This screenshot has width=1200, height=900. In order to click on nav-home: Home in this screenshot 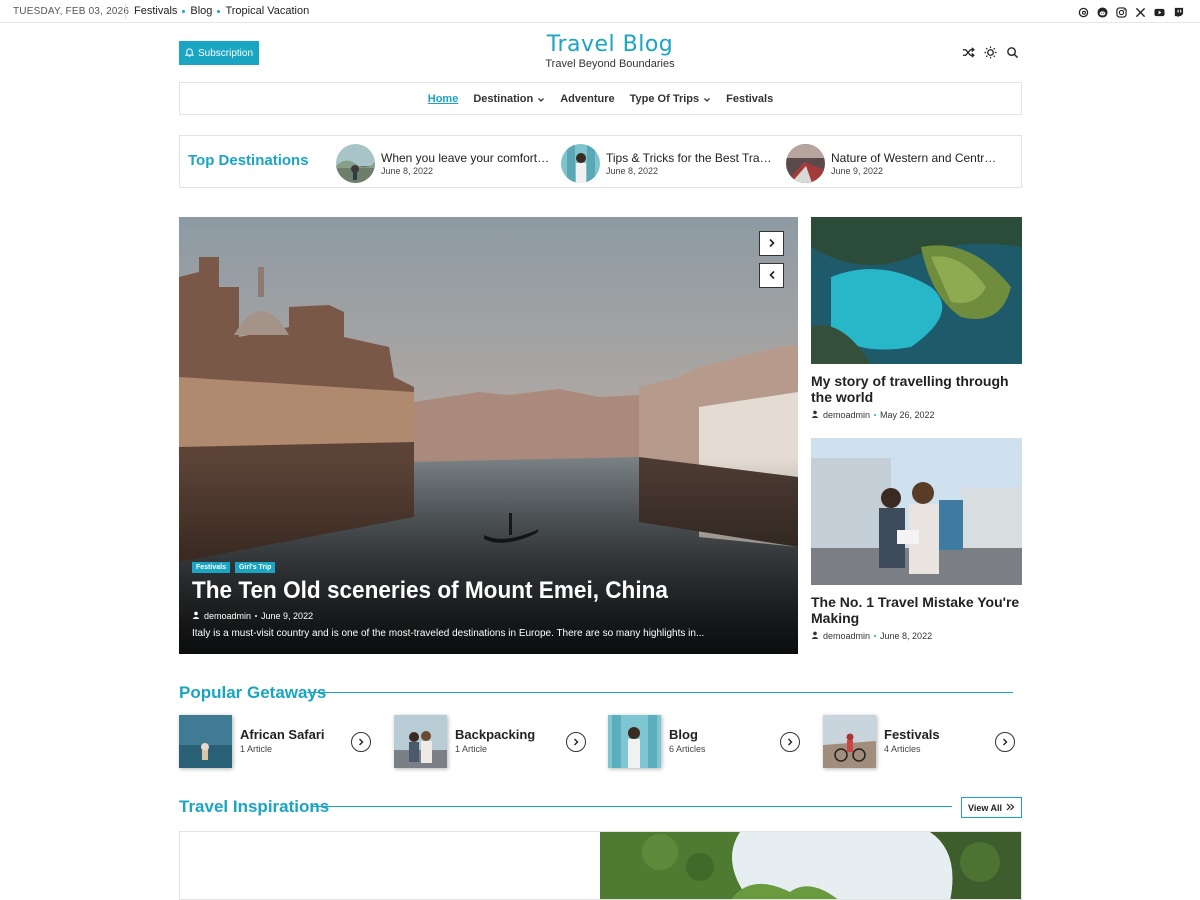, I will do `click(443, 99)`.